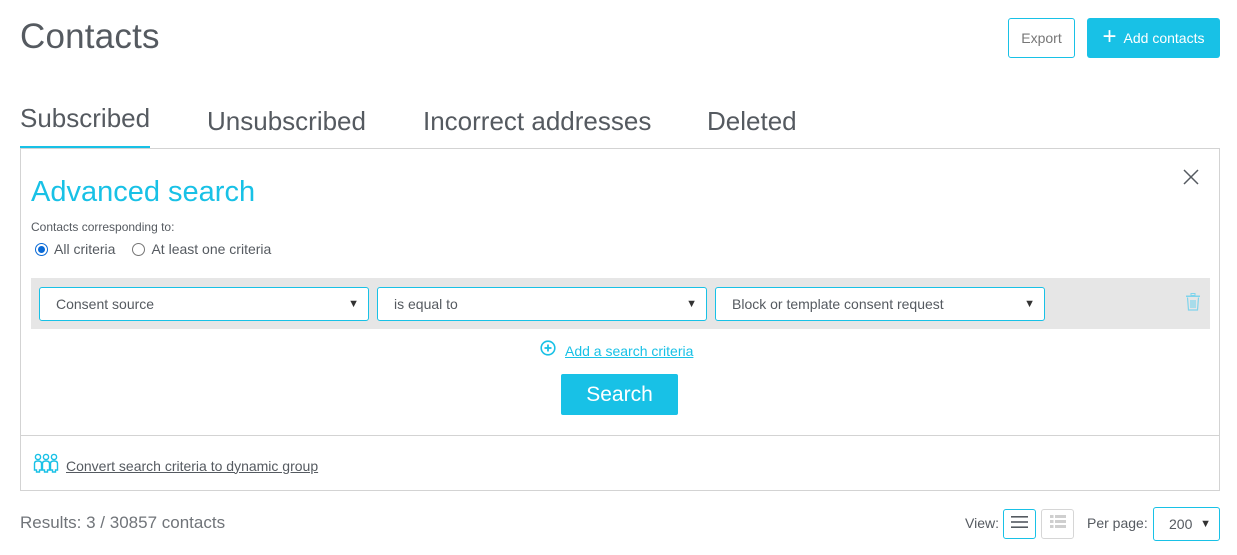  I want to click on view-label: View:, so click(982, 523).